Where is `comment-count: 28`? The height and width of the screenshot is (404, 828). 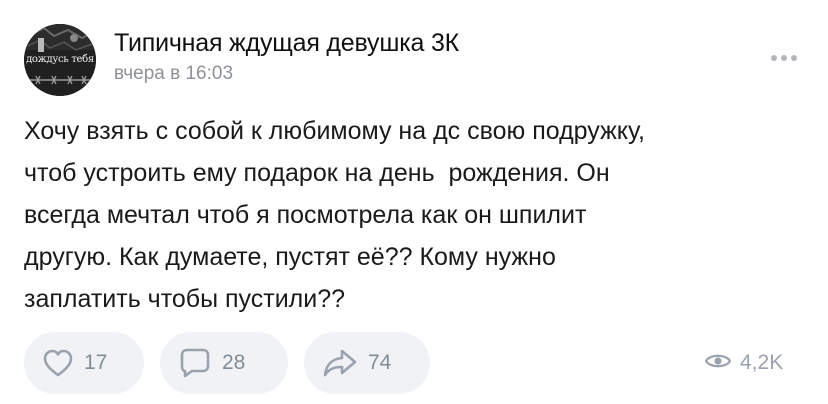
comment-count: 28 is located at coordinates (234, 362).